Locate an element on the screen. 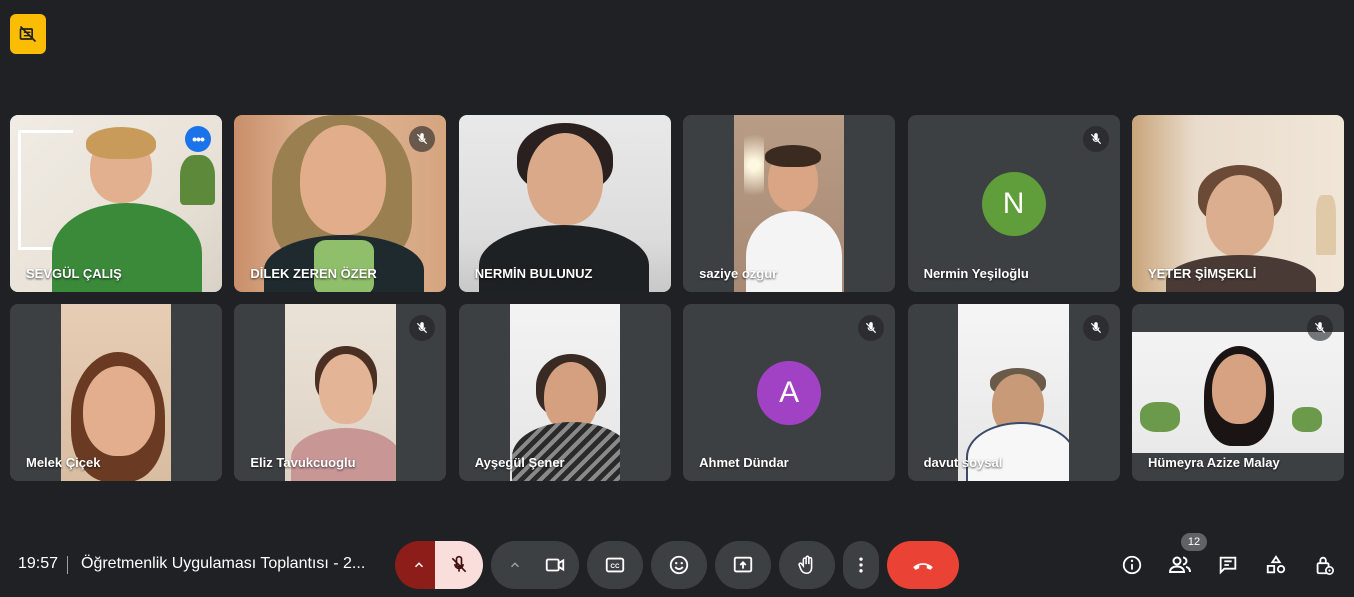 This screenshot has height=597, width=1354. camera-toggle-button is located at coordinates (555, 565).